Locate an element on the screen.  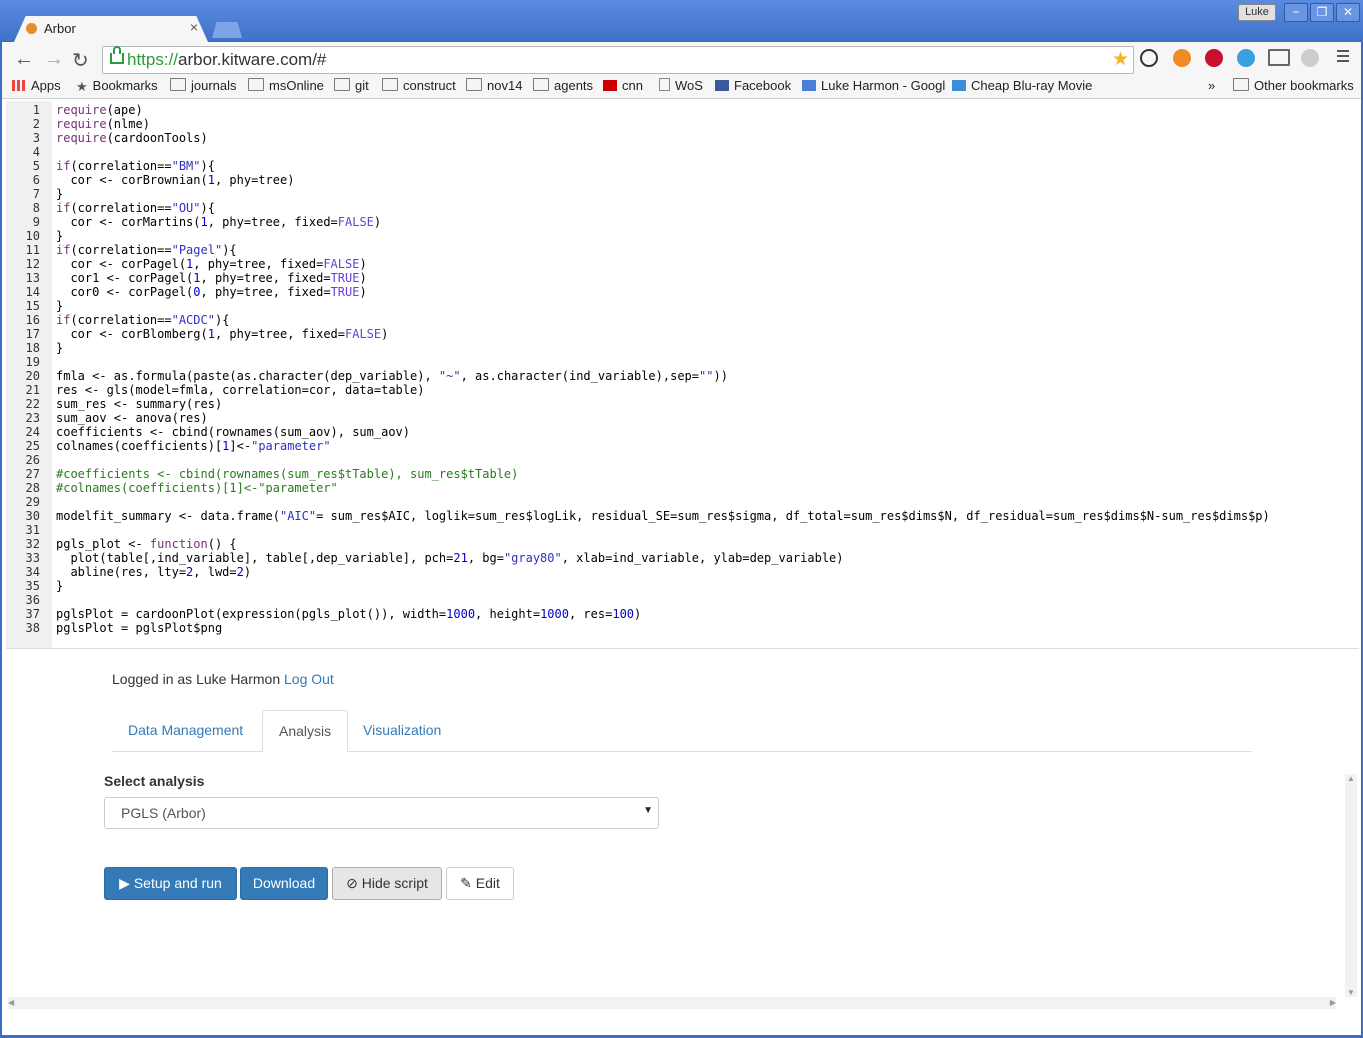
line-number: 25 is located at coordinates (32, 446).